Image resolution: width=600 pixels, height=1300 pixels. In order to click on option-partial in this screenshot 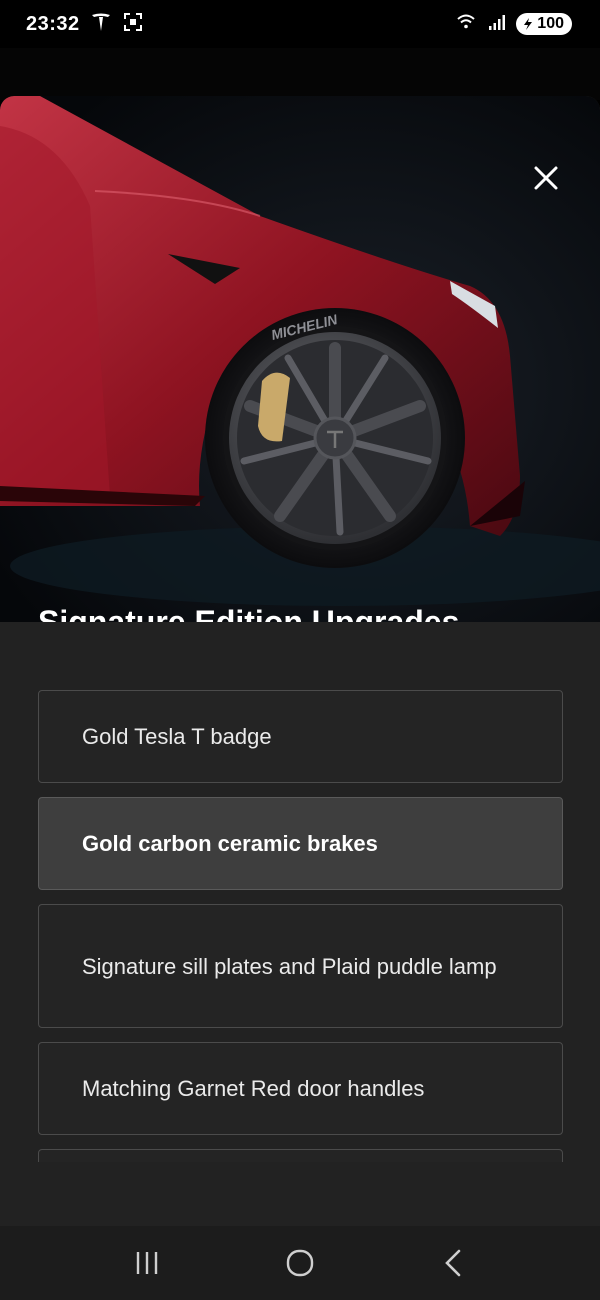, I will do `click(300, 1155)`.